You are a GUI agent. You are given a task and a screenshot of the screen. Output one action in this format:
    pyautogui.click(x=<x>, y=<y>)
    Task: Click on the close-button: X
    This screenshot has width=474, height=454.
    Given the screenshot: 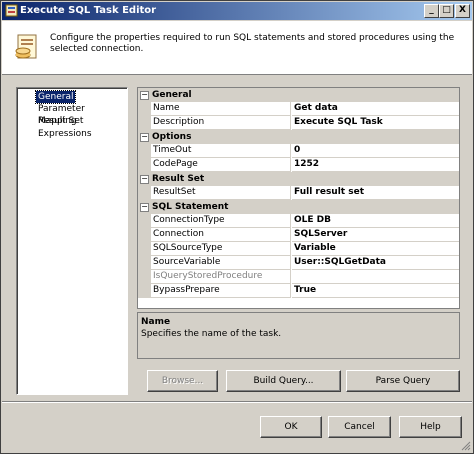 What is the action you would take?
    pyautogui.click(x=462, y=11)
    